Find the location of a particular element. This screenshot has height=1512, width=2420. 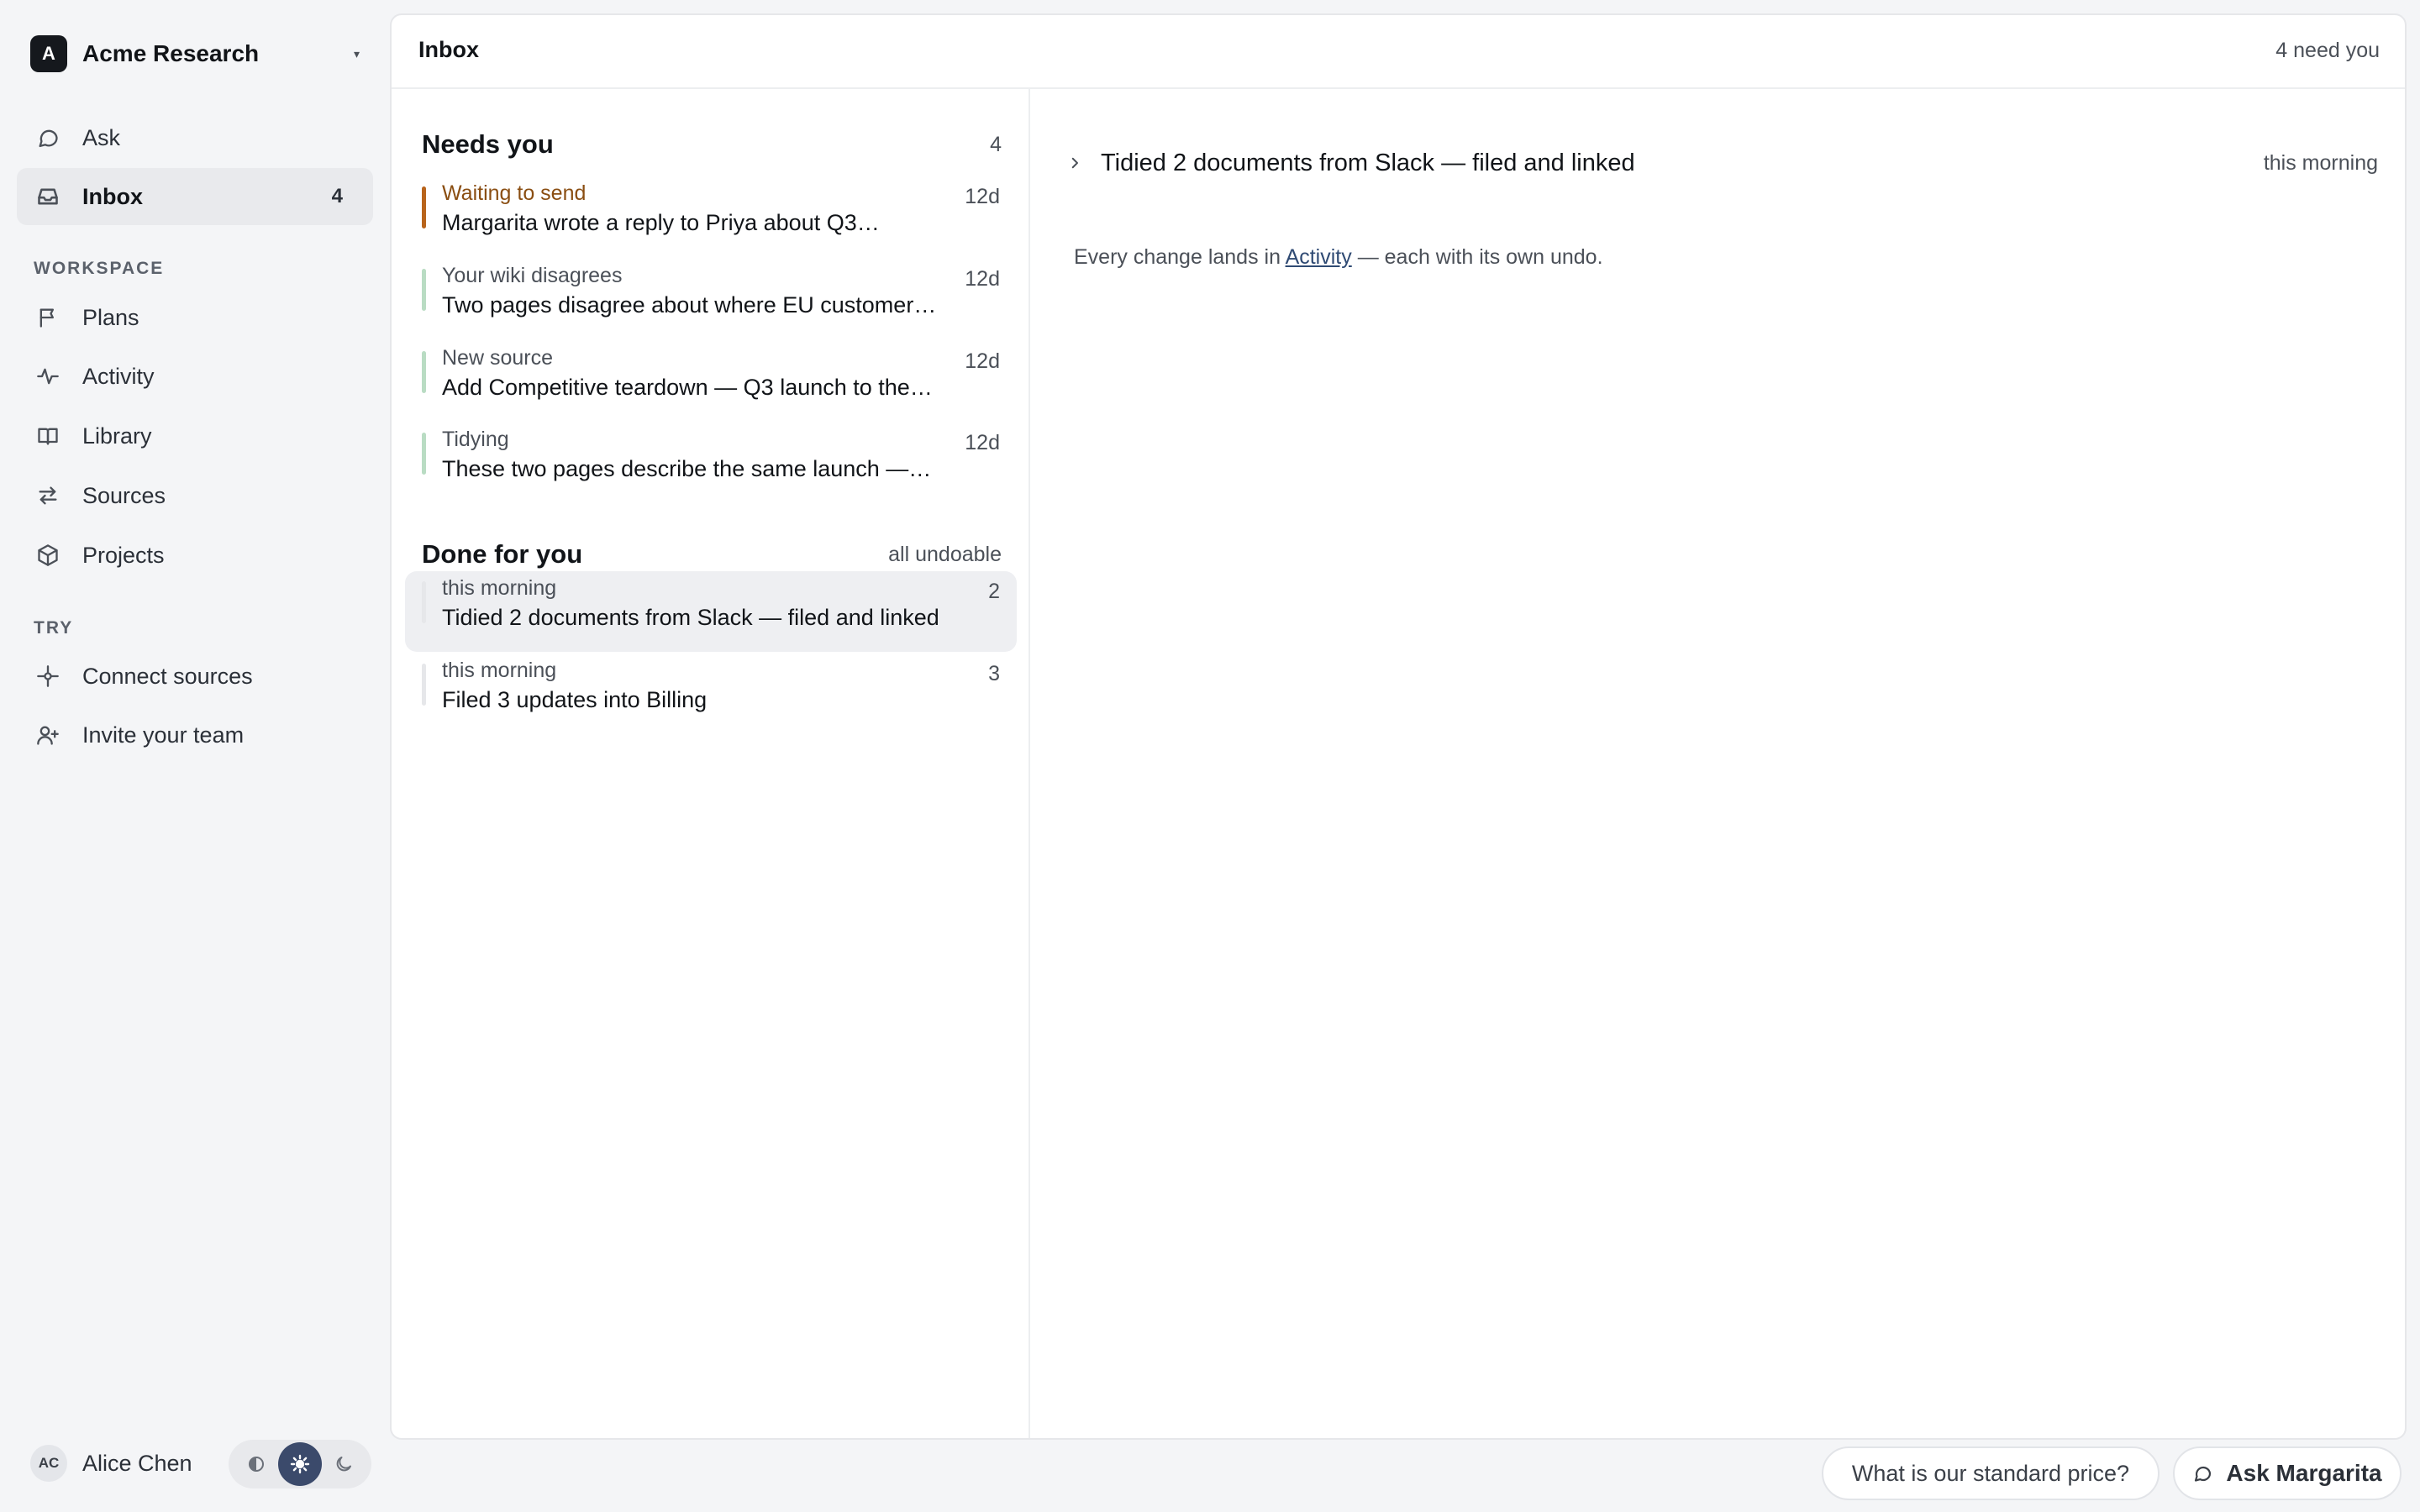

item-kicker: Your wiki disagrees is located at coordinates (532, 275).